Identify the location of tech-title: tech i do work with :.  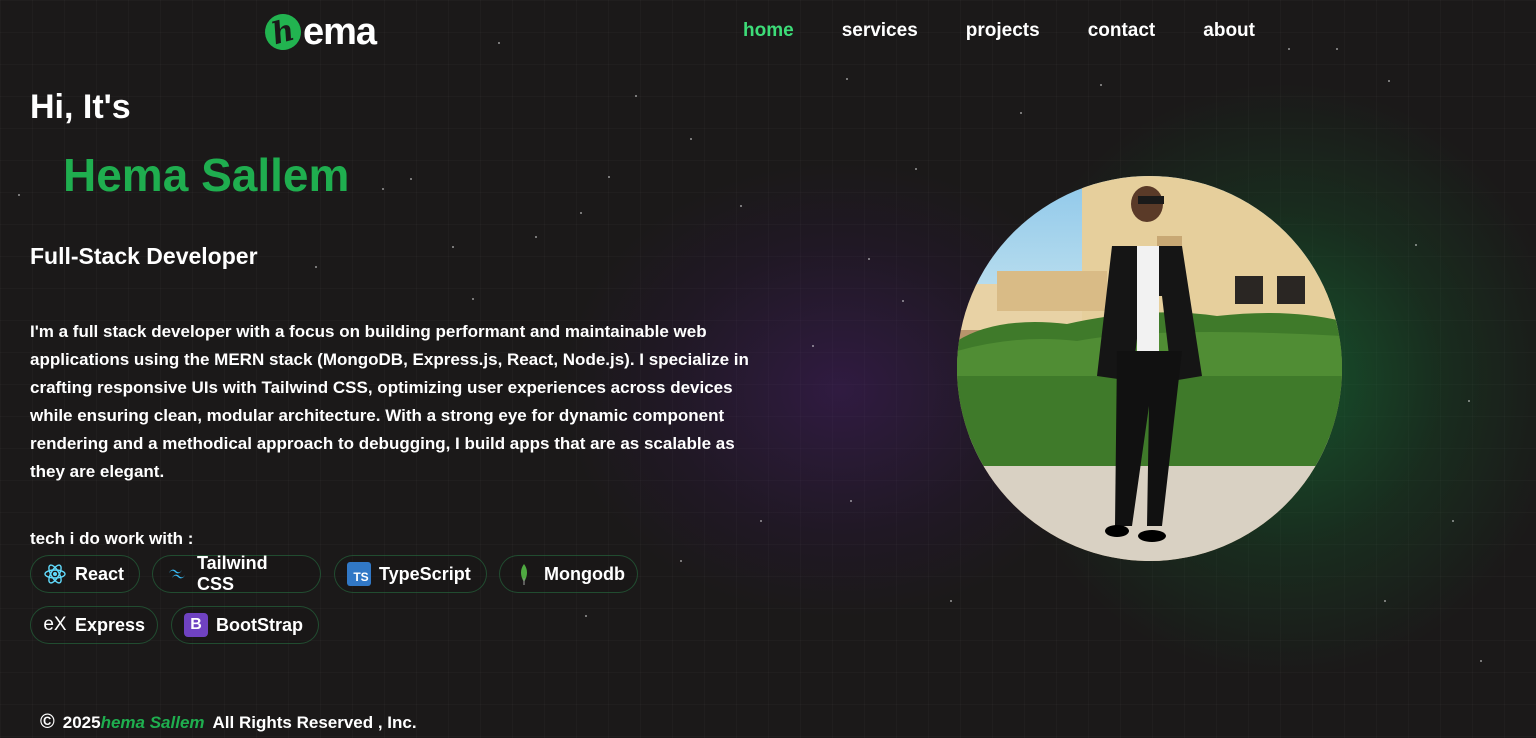
(112, 538).